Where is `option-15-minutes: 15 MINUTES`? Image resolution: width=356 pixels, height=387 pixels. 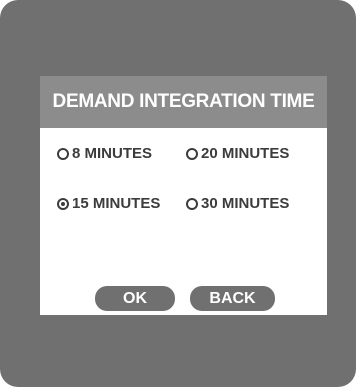 option-15-minutes: 15 MINUTES is located at coordinates (108, 203).